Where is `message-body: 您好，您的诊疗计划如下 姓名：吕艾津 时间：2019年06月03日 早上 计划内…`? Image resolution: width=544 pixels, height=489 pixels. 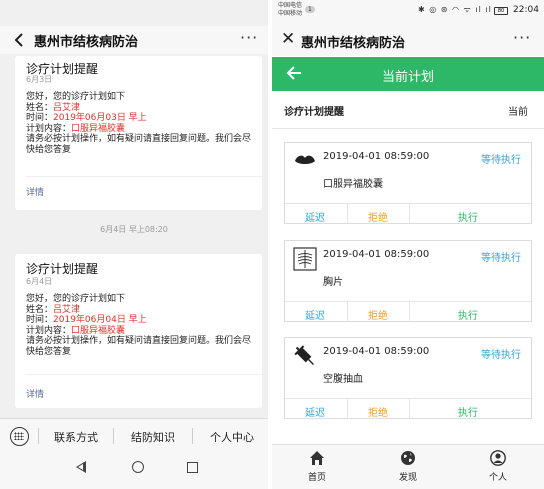
message-body: 您好，您的诊疗计划如下 姓名：吕艾津 时间：2019年06月03日 早上 计划内… is located at coordinates (141, 123).